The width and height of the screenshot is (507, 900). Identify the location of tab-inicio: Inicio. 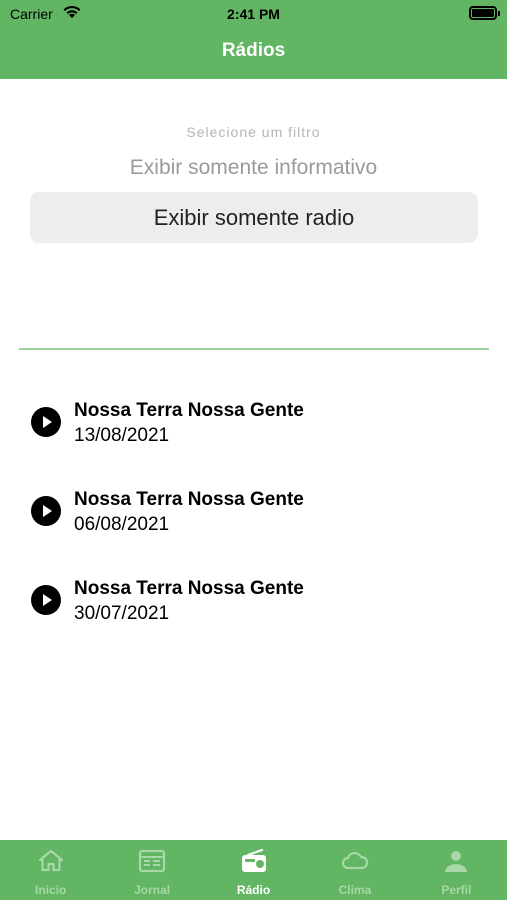
(50, 870).